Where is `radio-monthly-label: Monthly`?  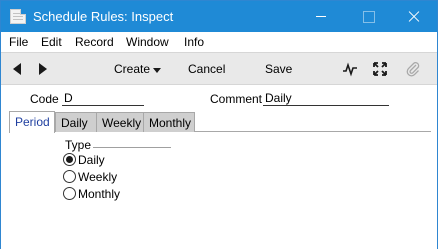
radio-monthly-label: Monthly is located at coordinates (99, 194).